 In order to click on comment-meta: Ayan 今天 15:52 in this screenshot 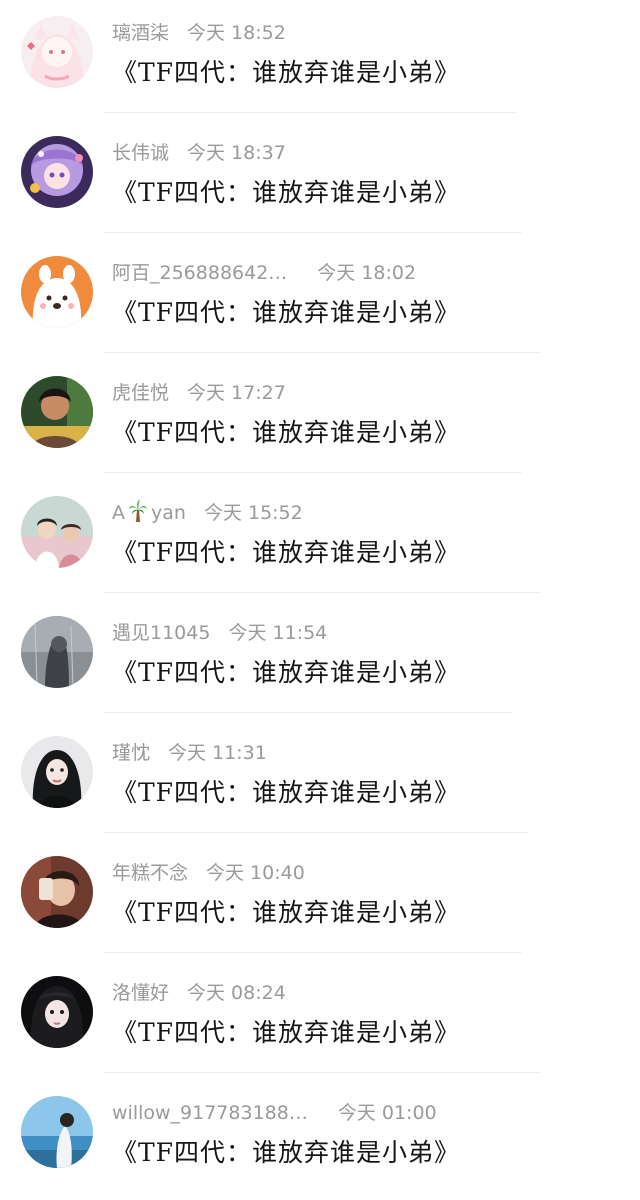, I will do `click(207, 513)`.